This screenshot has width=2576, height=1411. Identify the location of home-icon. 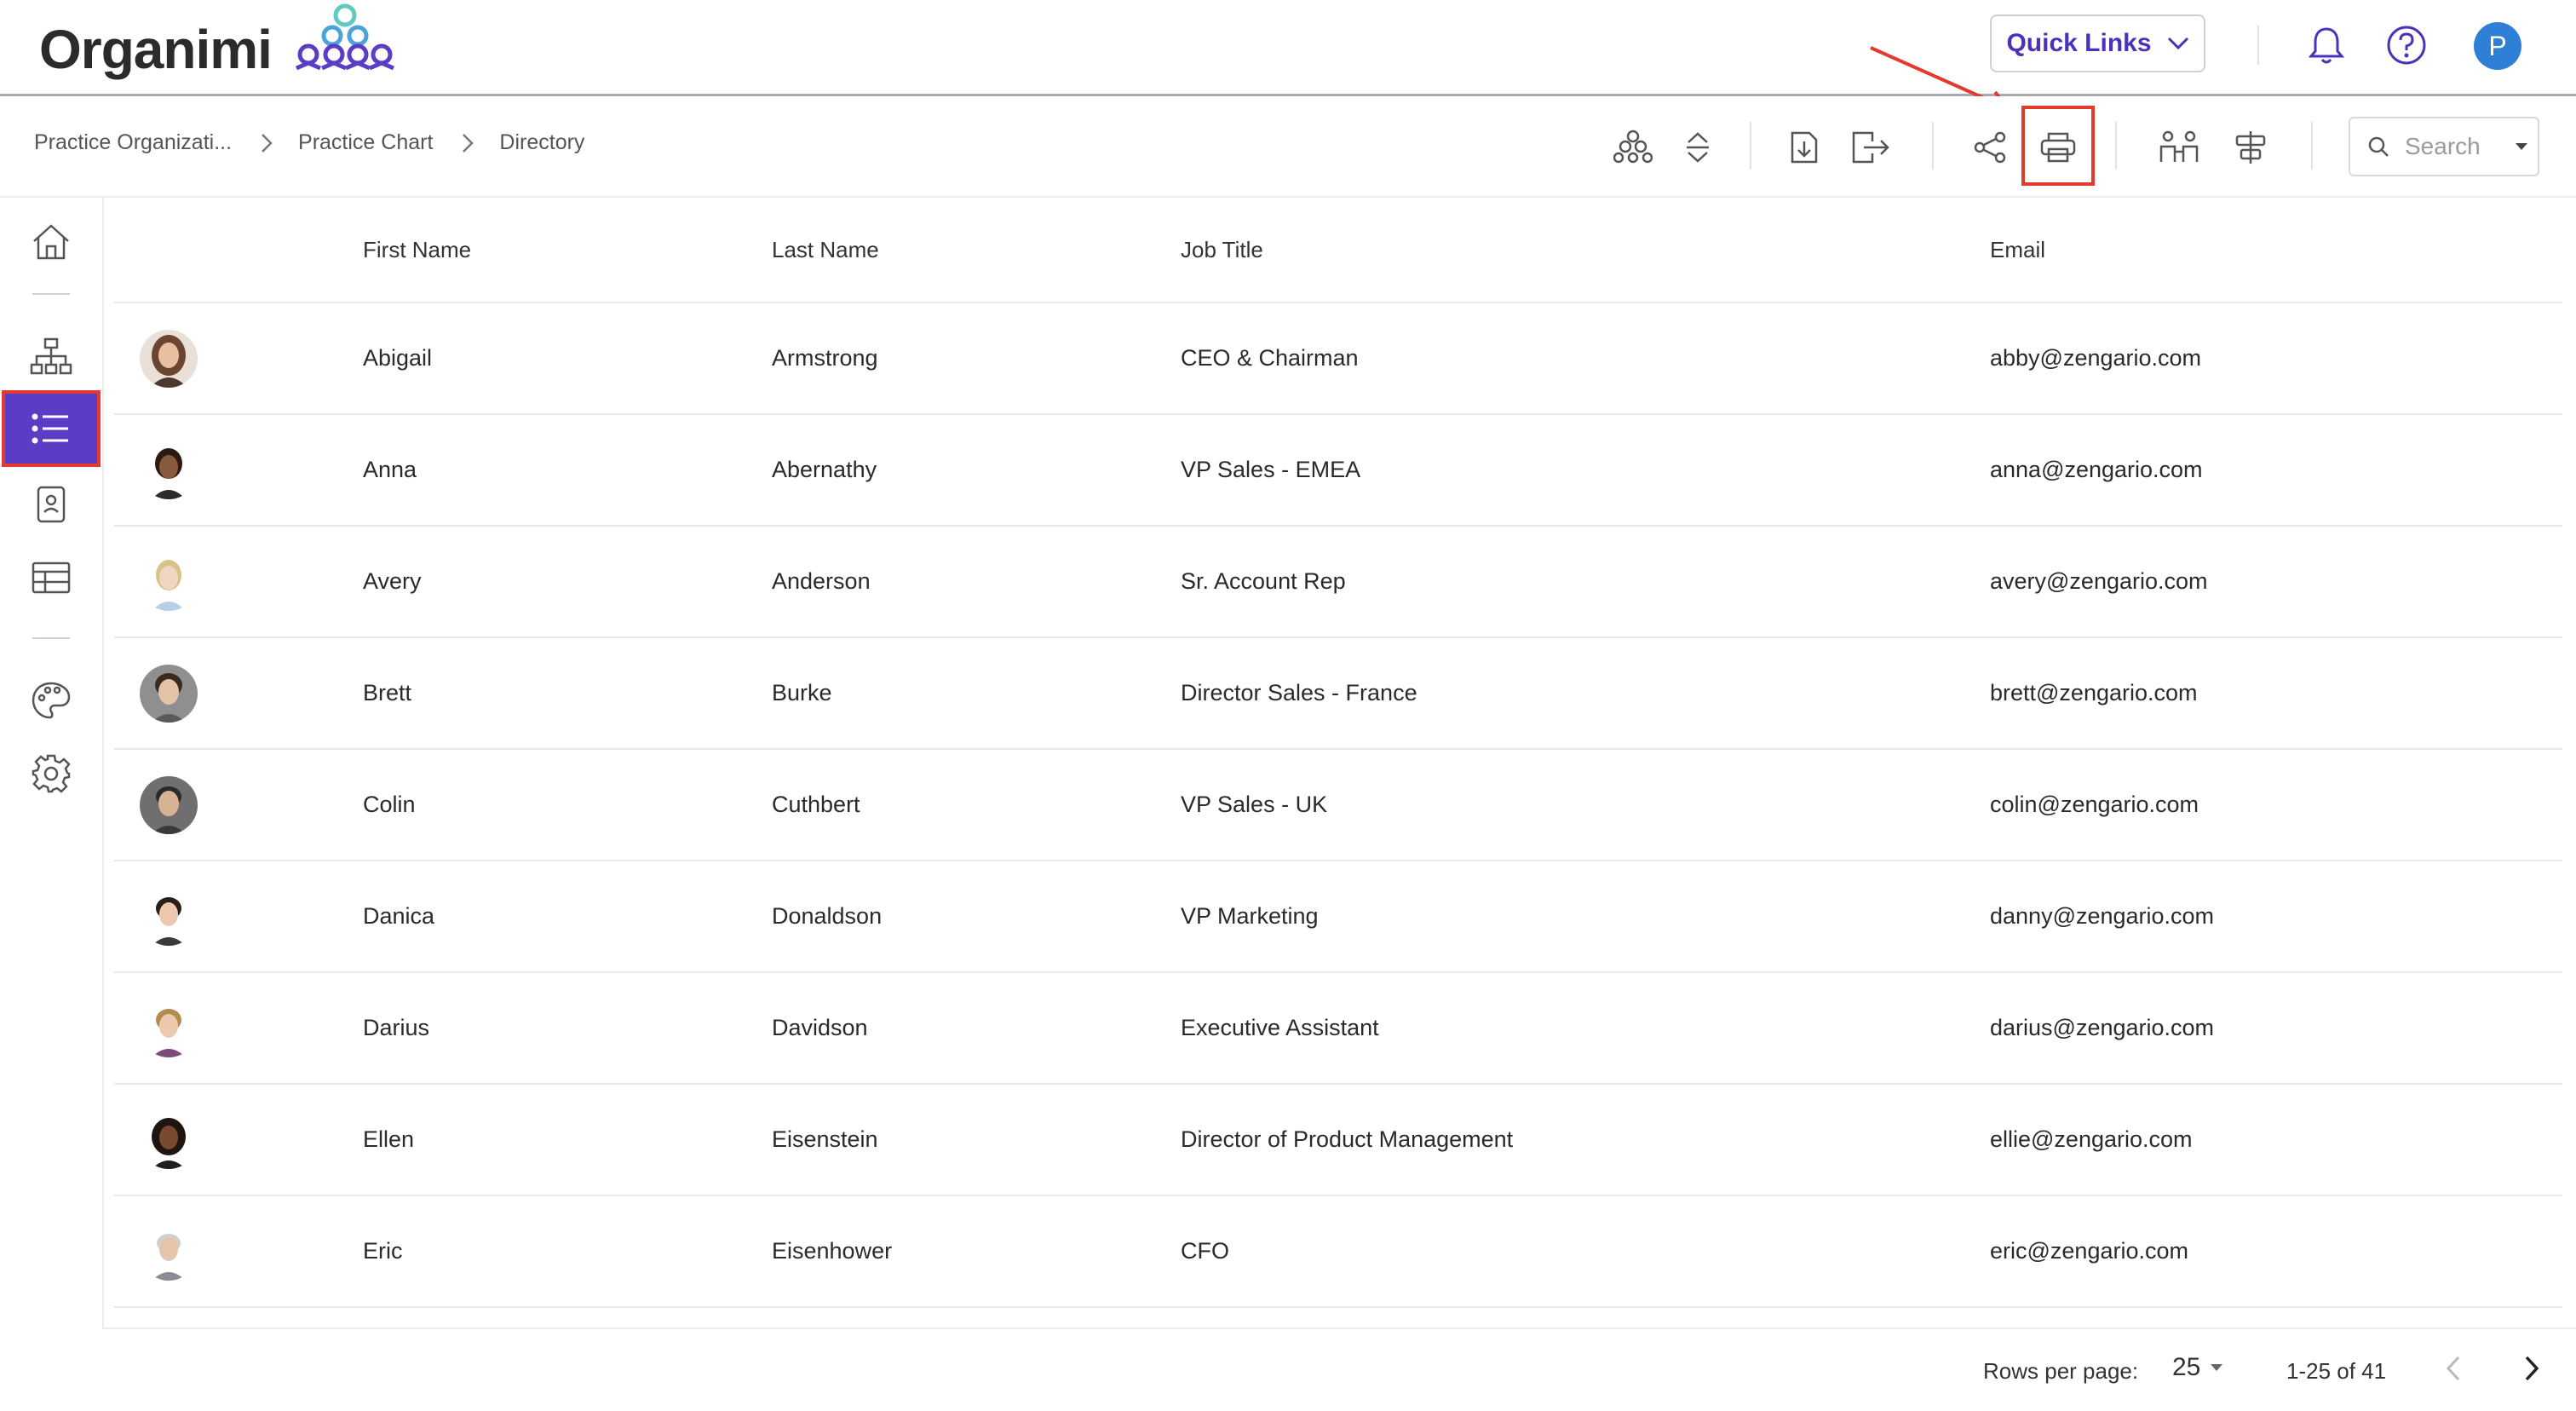
(51, 242).